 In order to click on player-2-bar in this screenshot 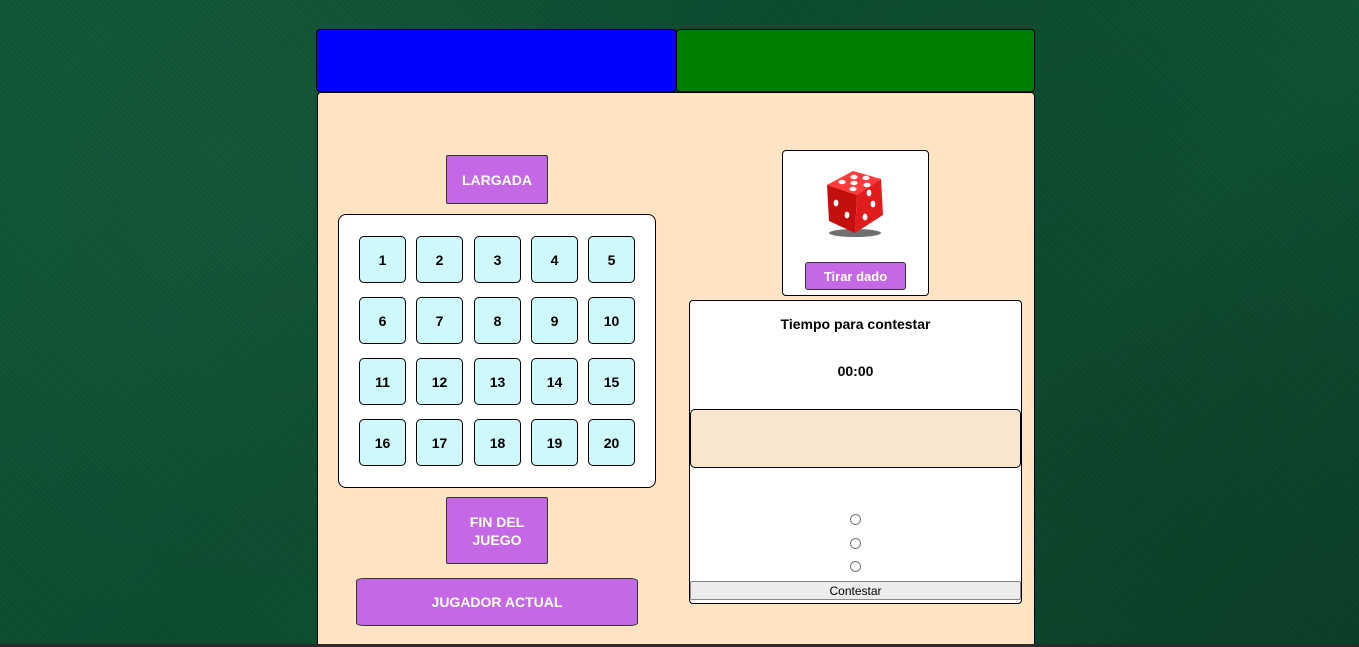, I will do `click(855, 60)`.